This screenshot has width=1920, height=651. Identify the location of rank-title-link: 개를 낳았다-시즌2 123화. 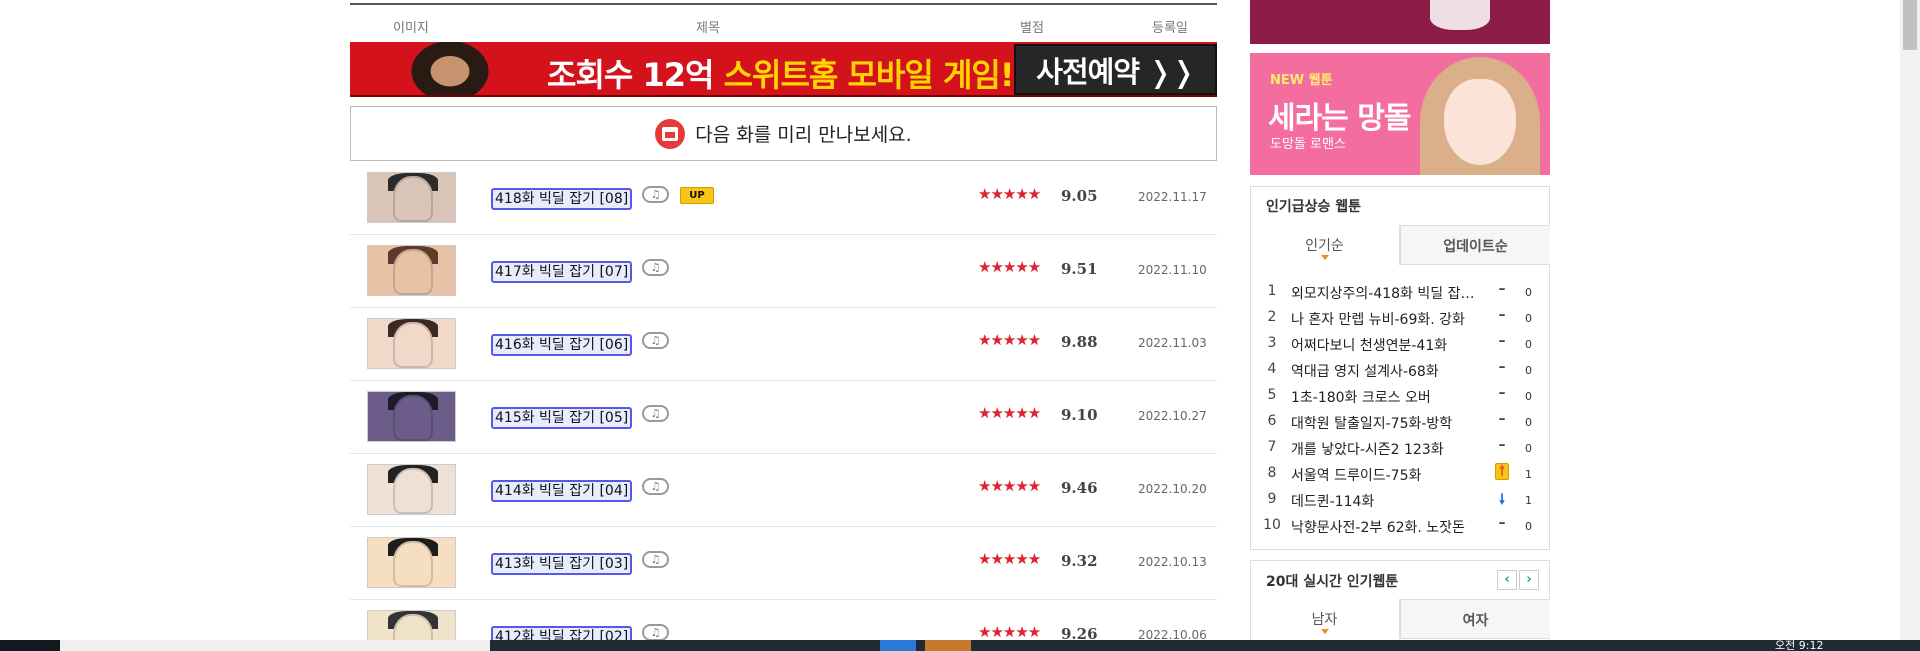
(1386, 449).